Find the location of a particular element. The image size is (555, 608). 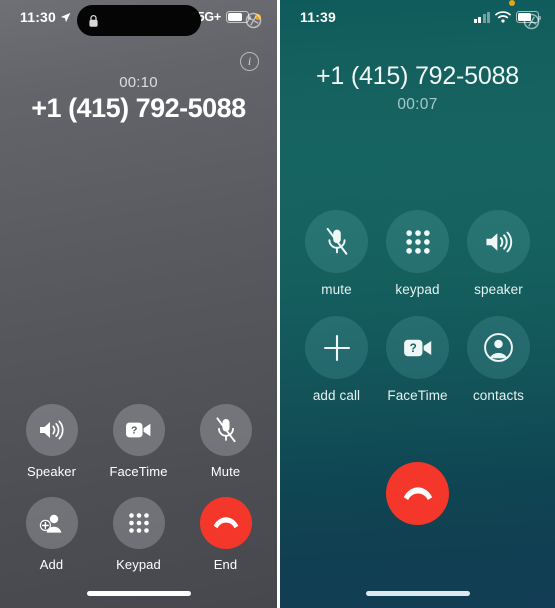

plus-icon is located at coordinates (336, 347).